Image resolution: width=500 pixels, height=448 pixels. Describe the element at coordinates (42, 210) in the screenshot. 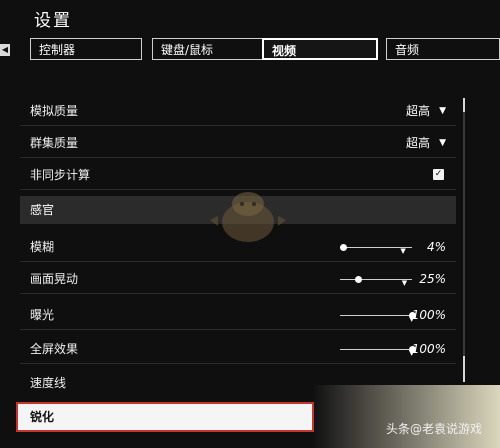

I see `section-label: 感官` at that location.